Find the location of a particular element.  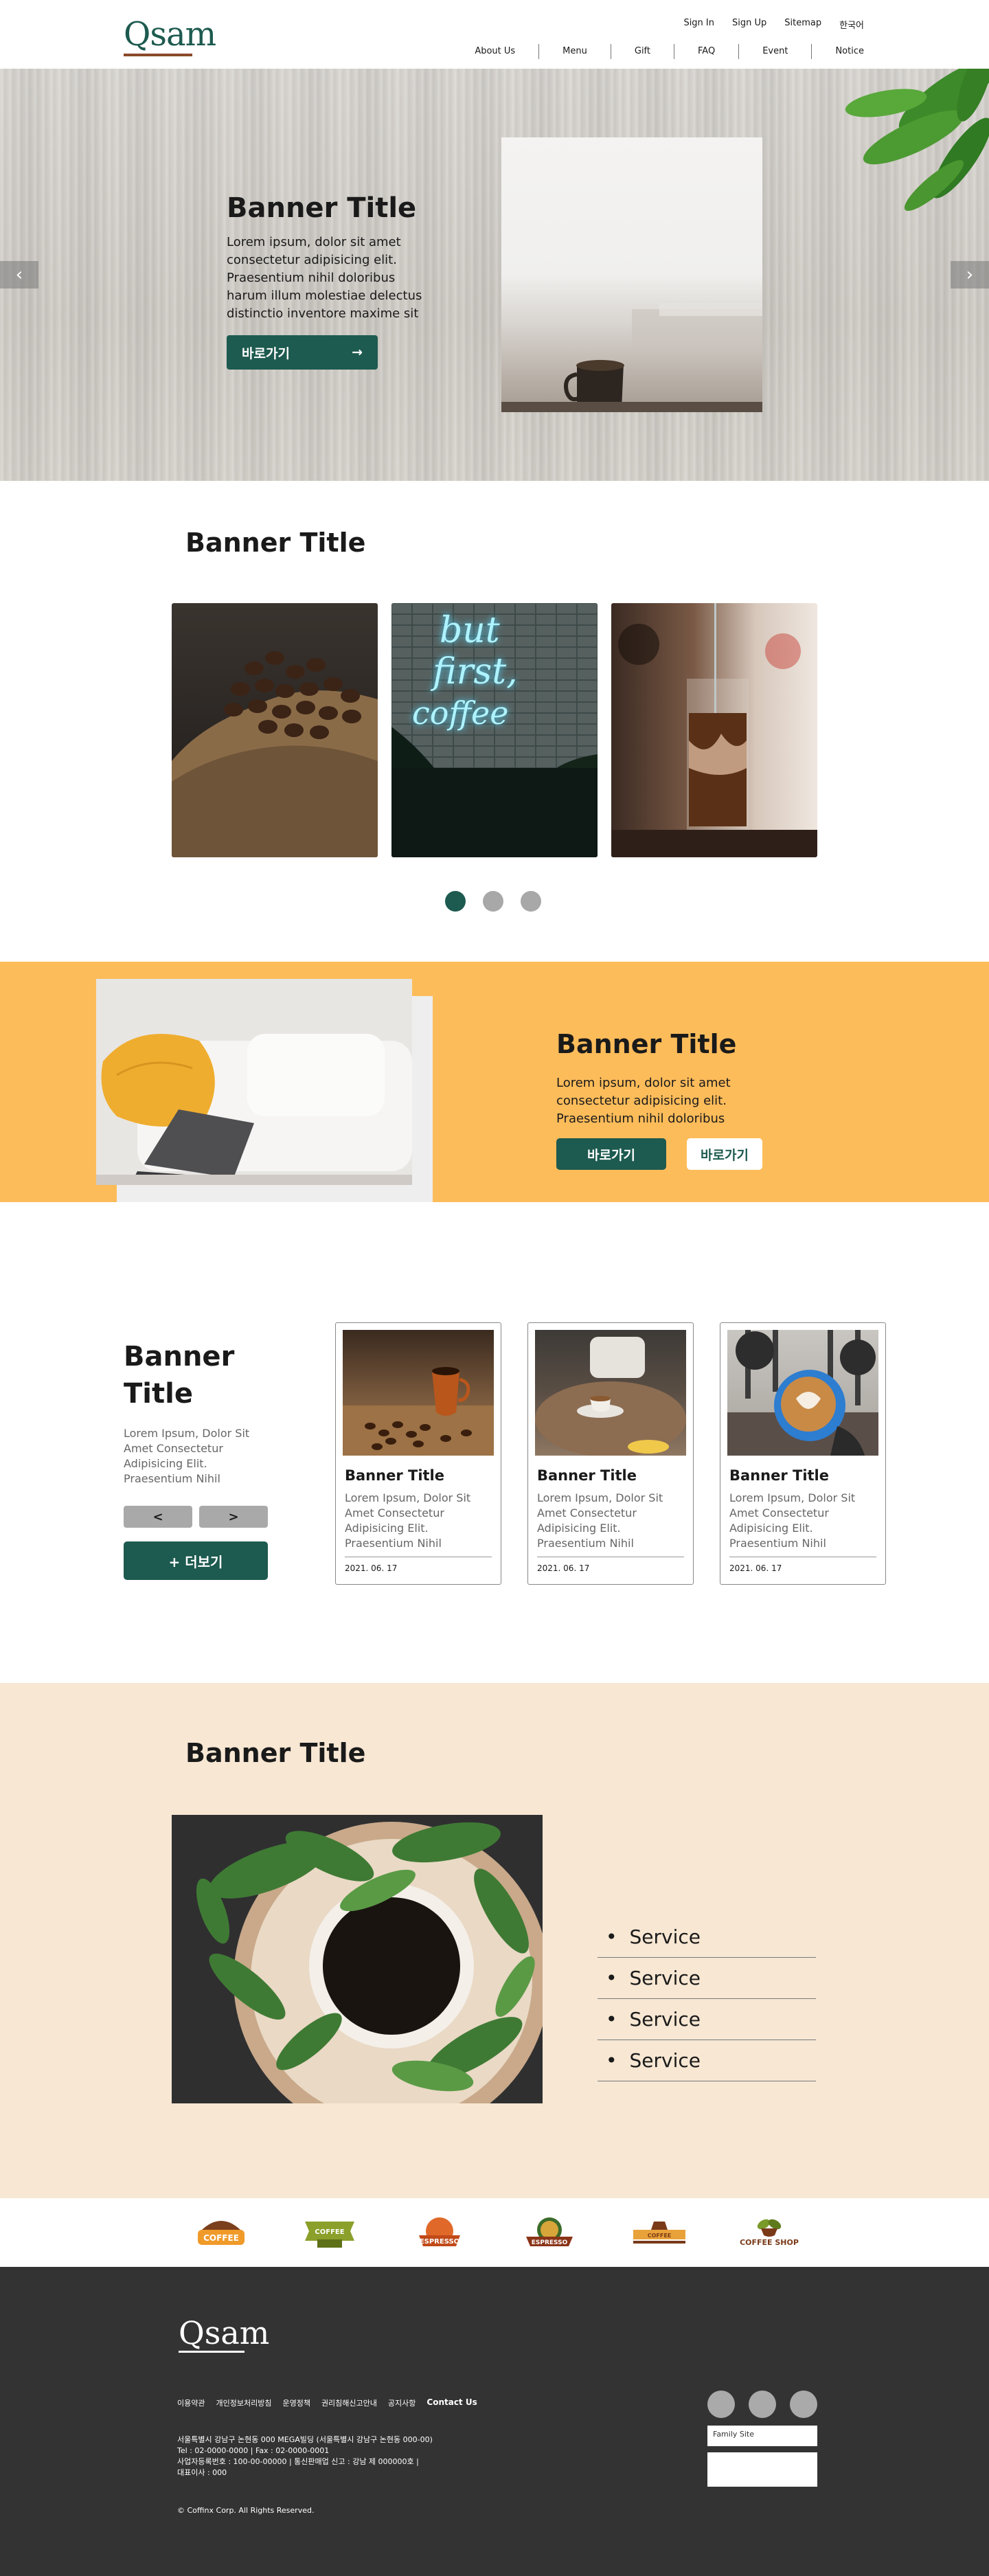

card-date-3: 2021. 06. 17 is located at coordinates (755, 1568).